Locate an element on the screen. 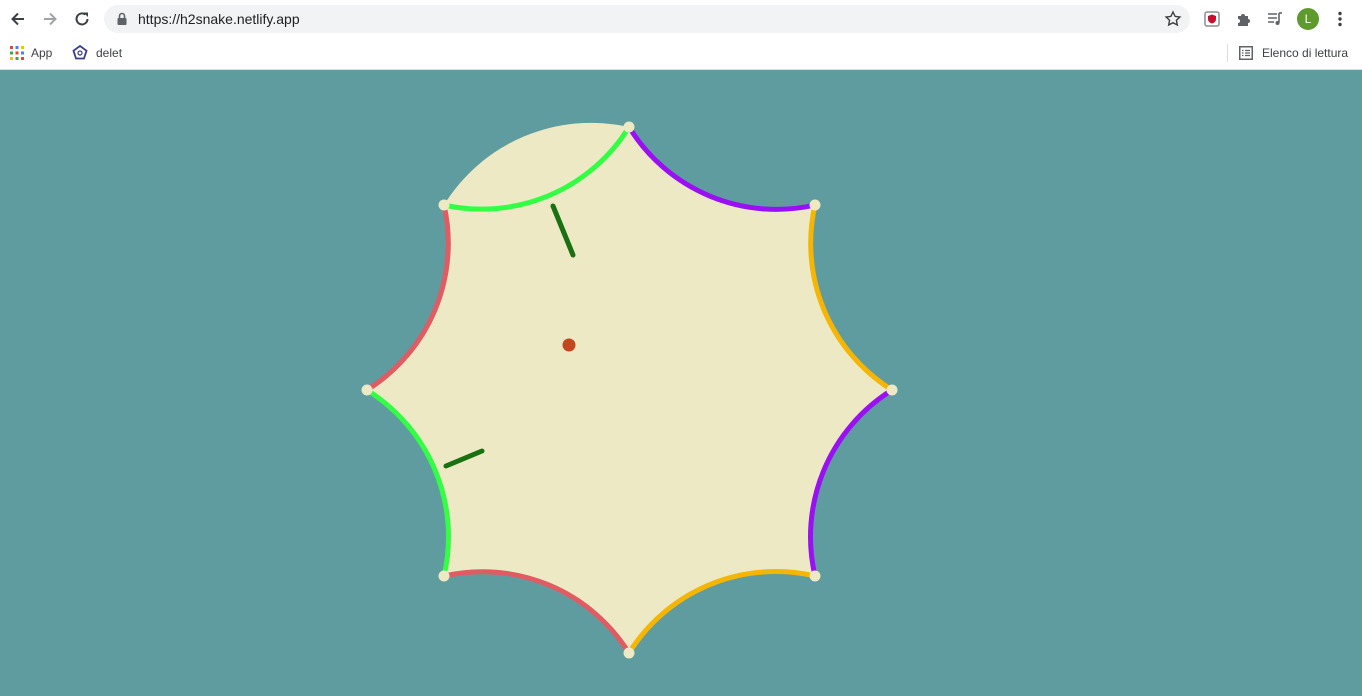 This screenshot has height=696, width=1362. kebab-menu-icon is located at coordinates (1340, 19).